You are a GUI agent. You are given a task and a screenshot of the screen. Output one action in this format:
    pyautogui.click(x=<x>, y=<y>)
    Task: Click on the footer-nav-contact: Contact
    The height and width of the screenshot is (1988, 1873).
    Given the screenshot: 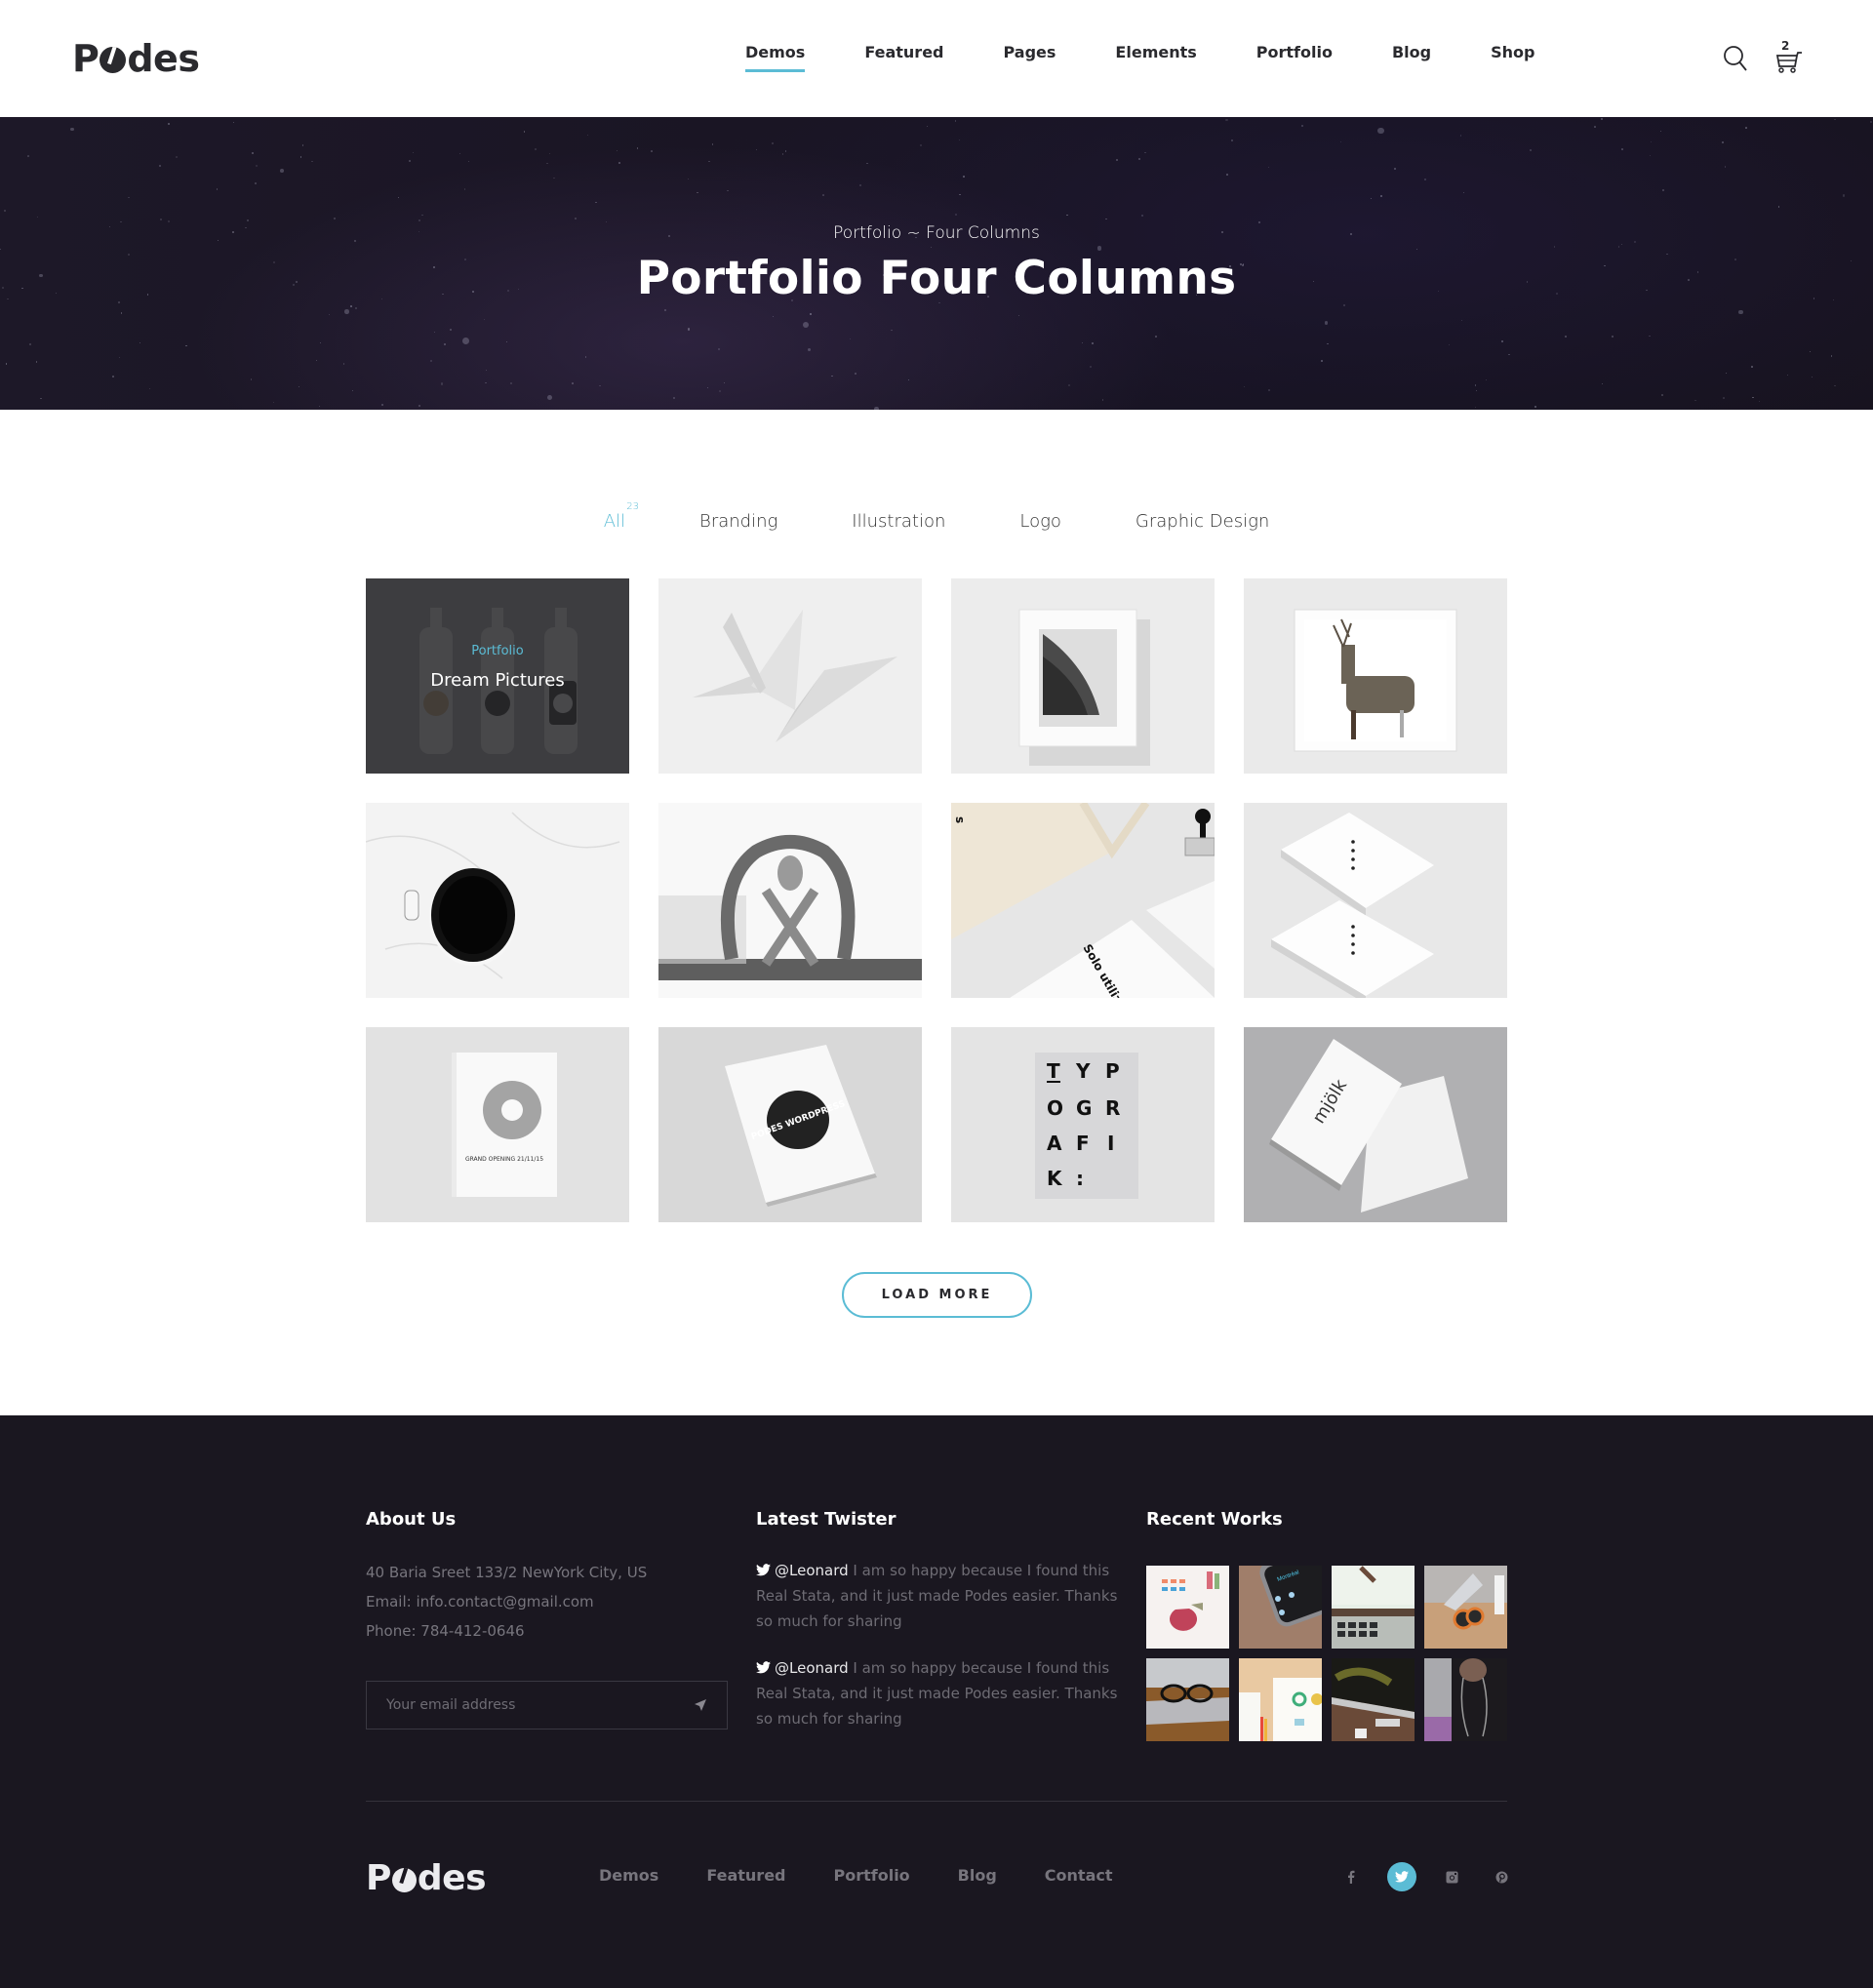 What is the action you would take?
    pyautogui.click(x=1079, y=1875)
    